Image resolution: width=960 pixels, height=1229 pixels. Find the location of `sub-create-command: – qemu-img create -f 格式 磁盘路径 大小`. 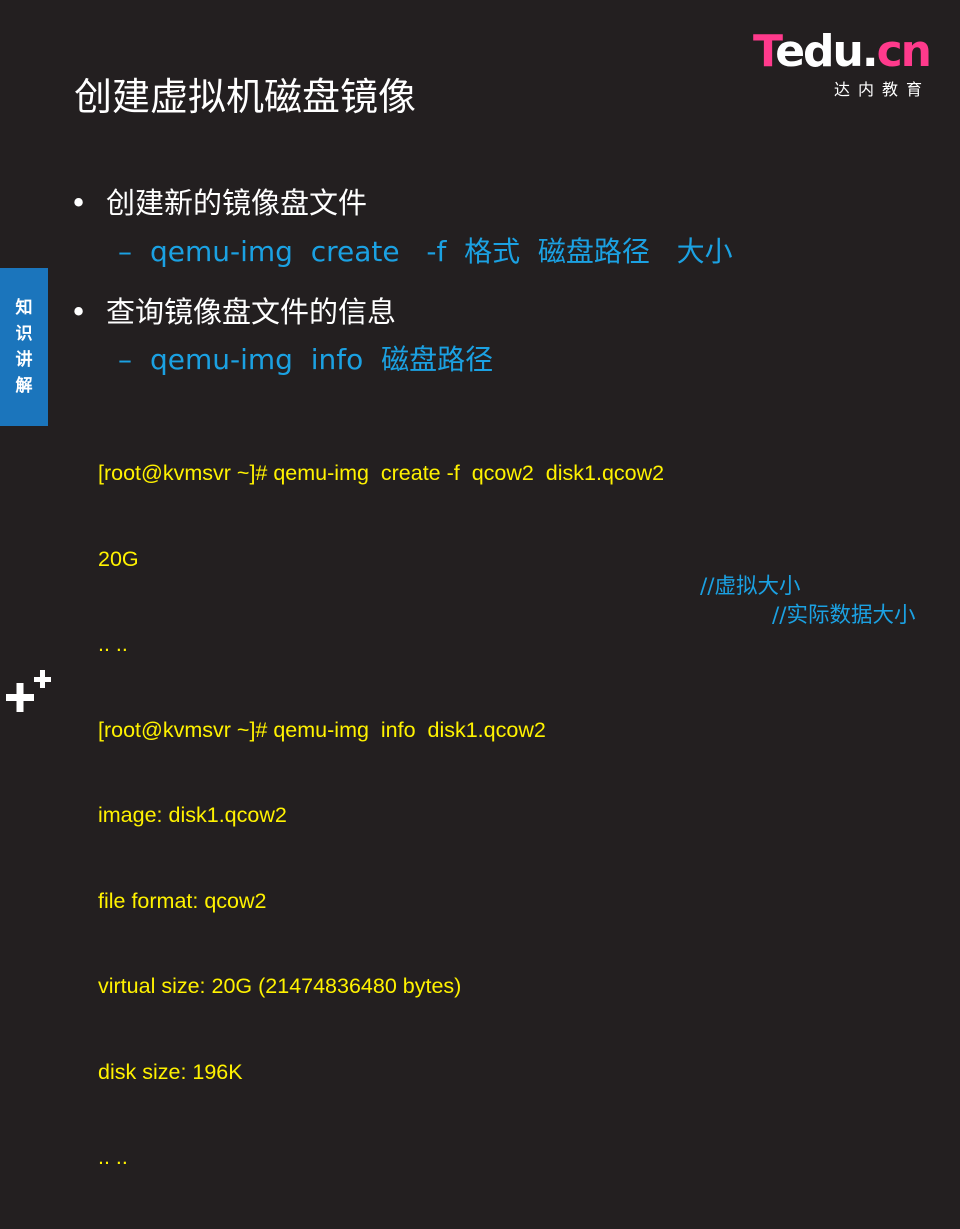

sub-create-command: – qemu-img create -f 格式 磁盘路径 大小 is located at coordinates (425, 252).